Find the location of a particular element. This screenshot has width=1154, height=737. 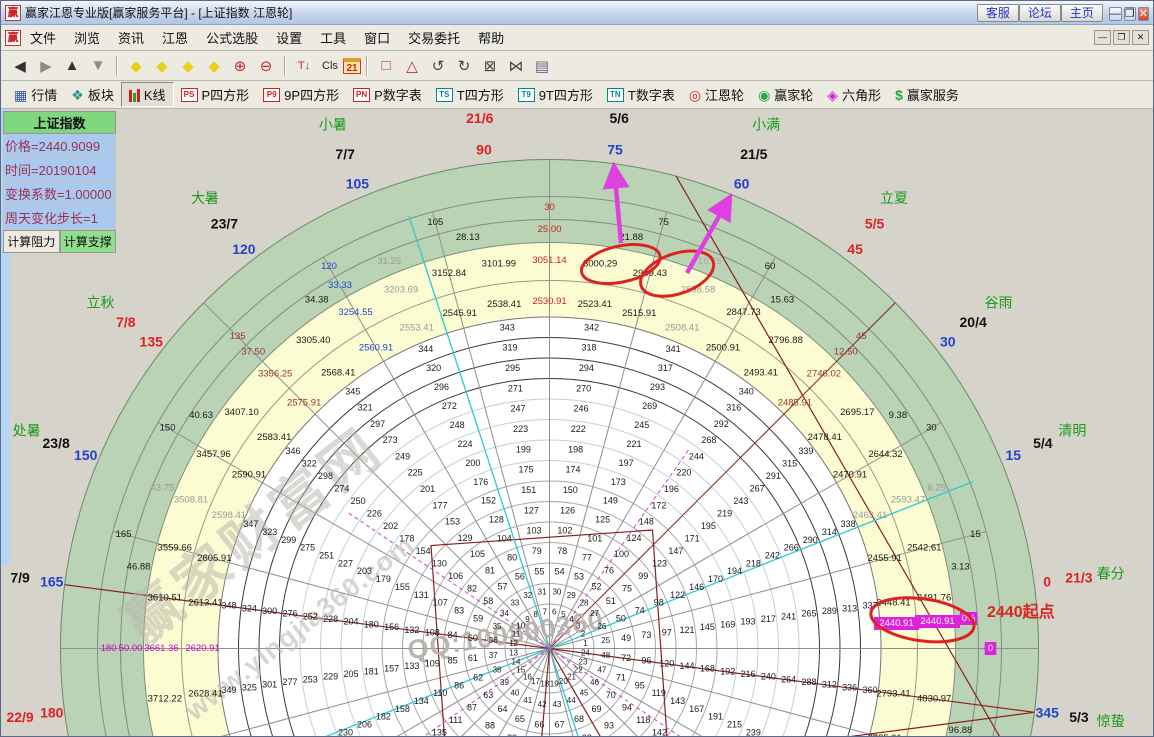

homepage-button: 主页 is located at coordinates (1081, 12).